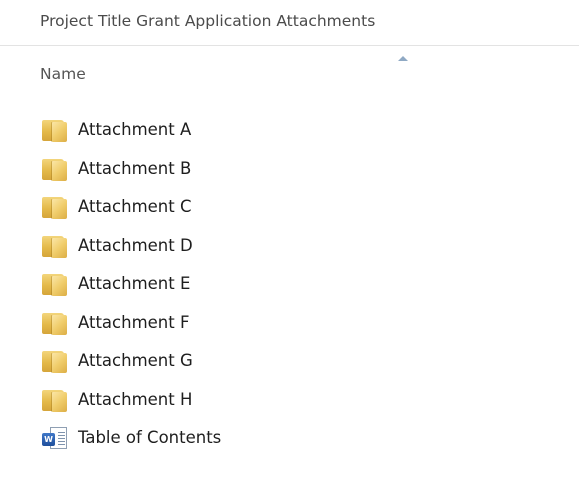 The width and height of the screenshot is (579, 477). I want to click on list-item-label: Attachment A, so click(135, 129).